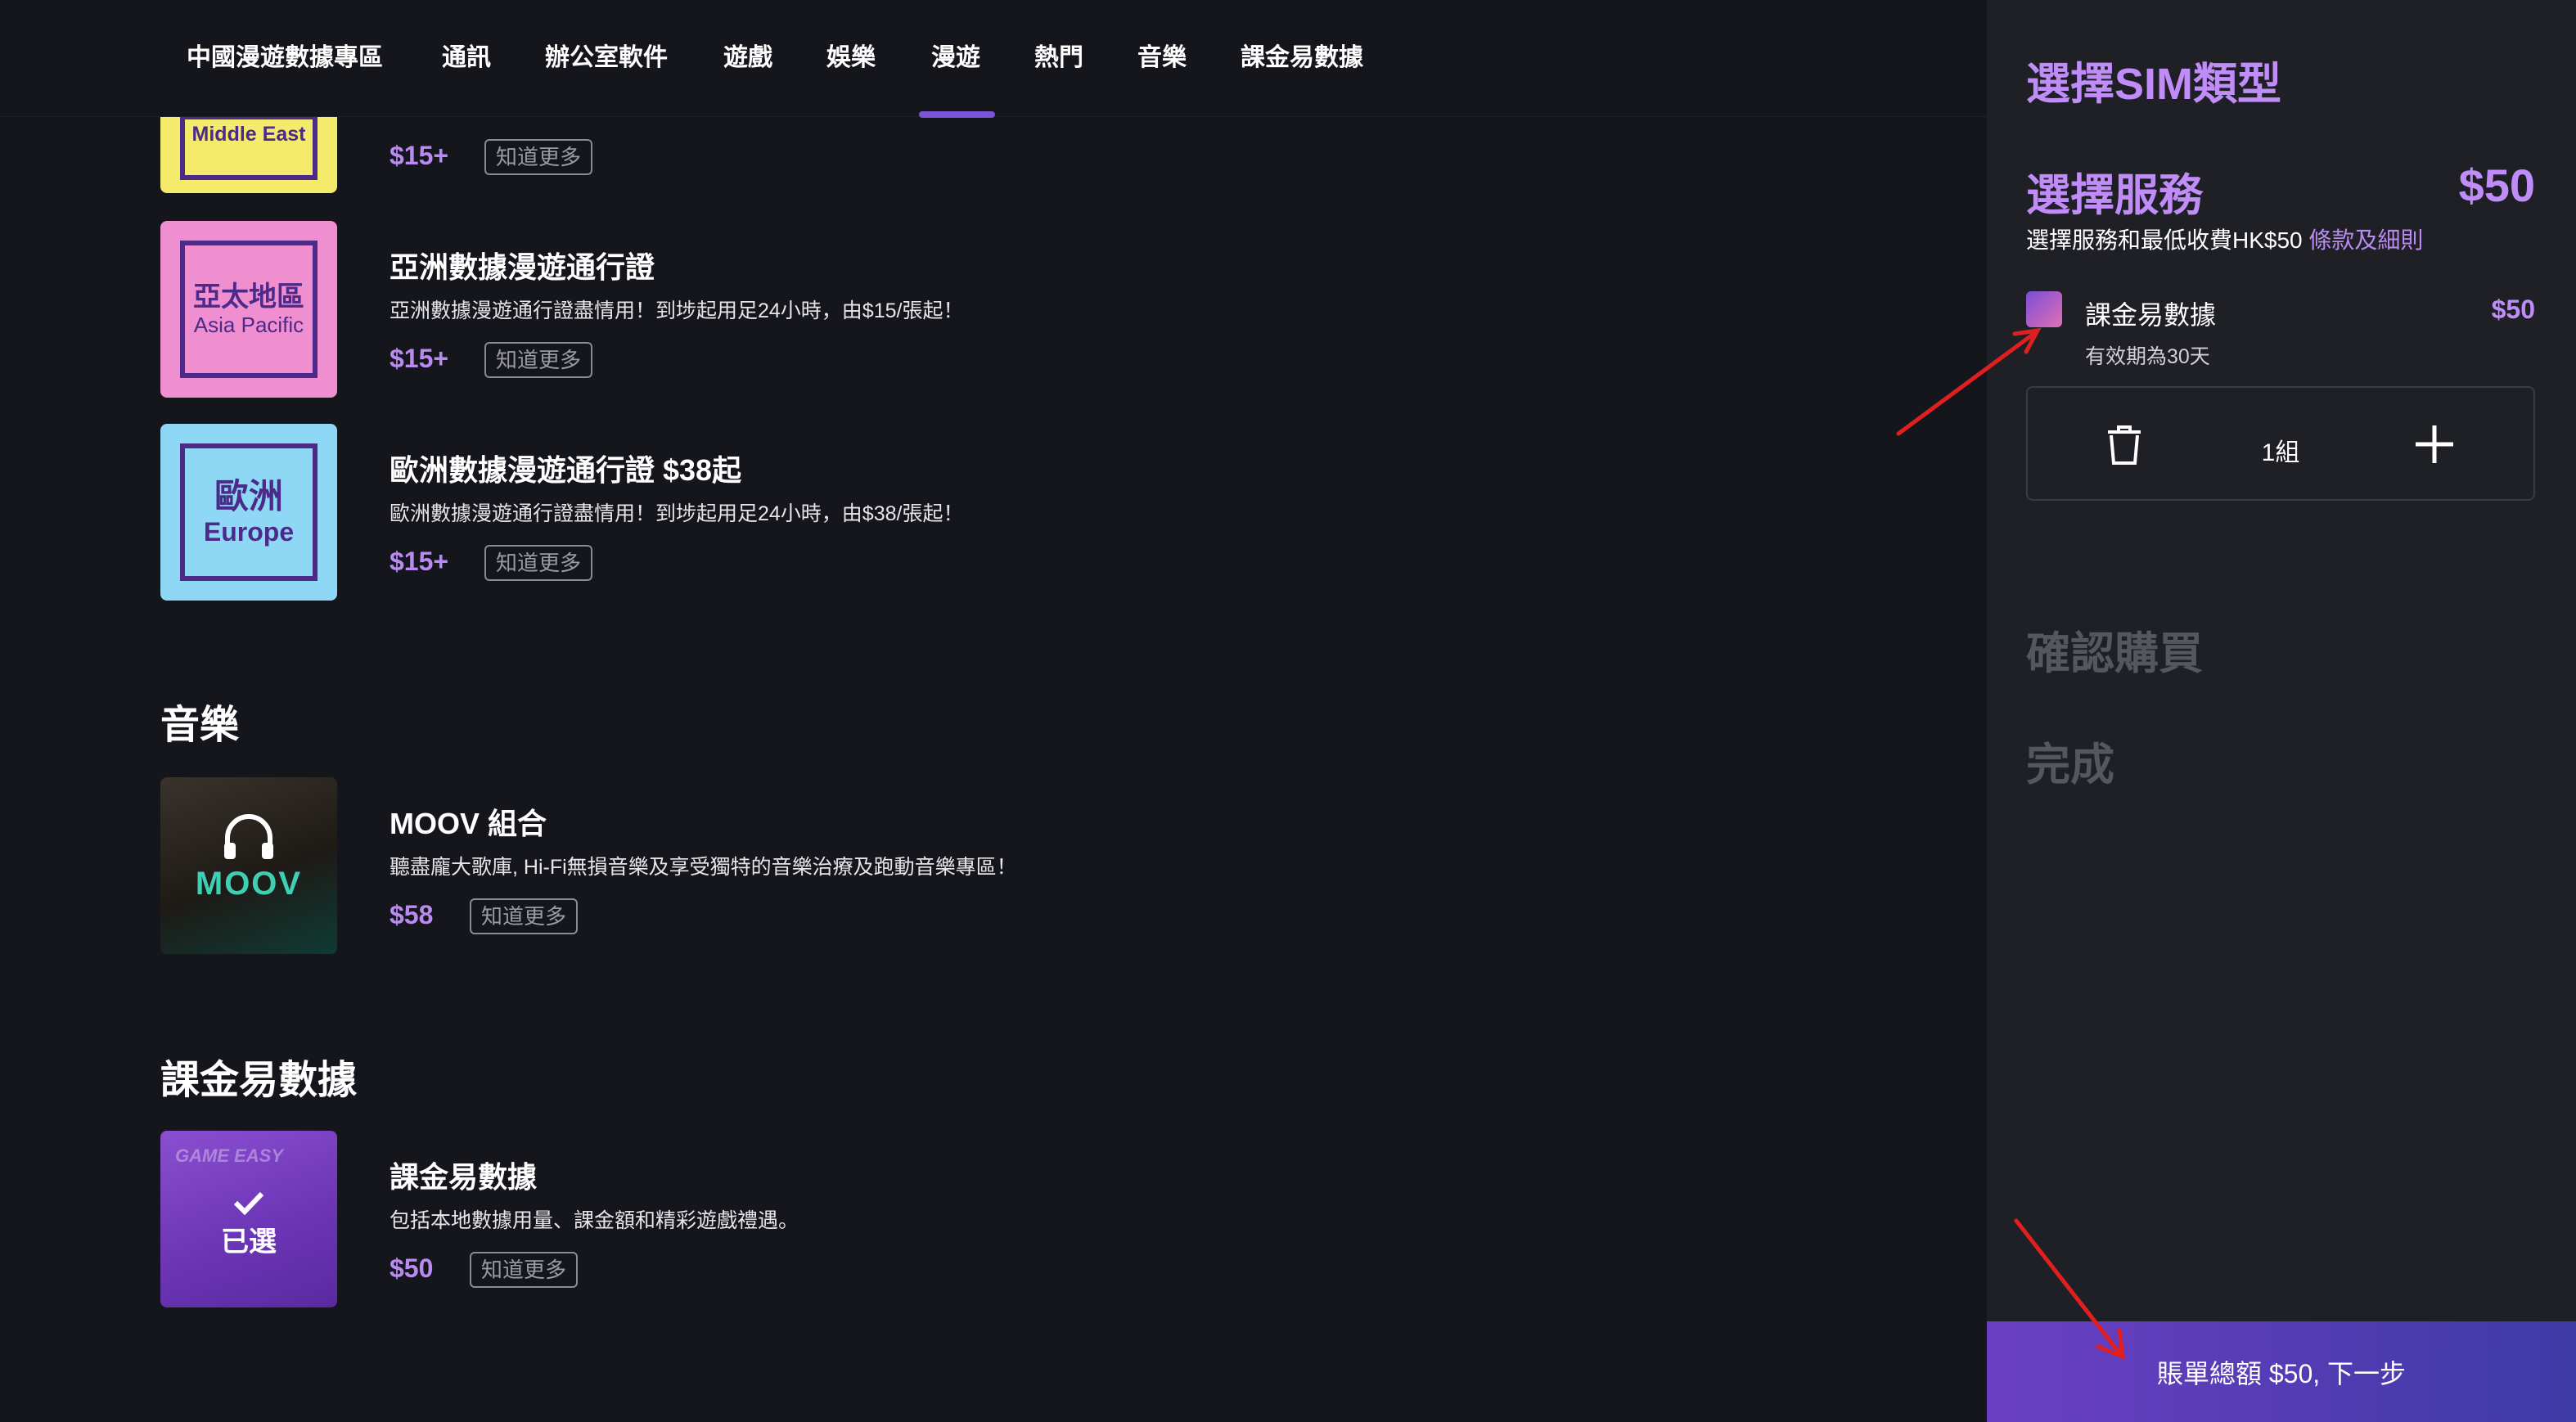  I want to click on terms-link: 條款及細則, so click(2365, 240).